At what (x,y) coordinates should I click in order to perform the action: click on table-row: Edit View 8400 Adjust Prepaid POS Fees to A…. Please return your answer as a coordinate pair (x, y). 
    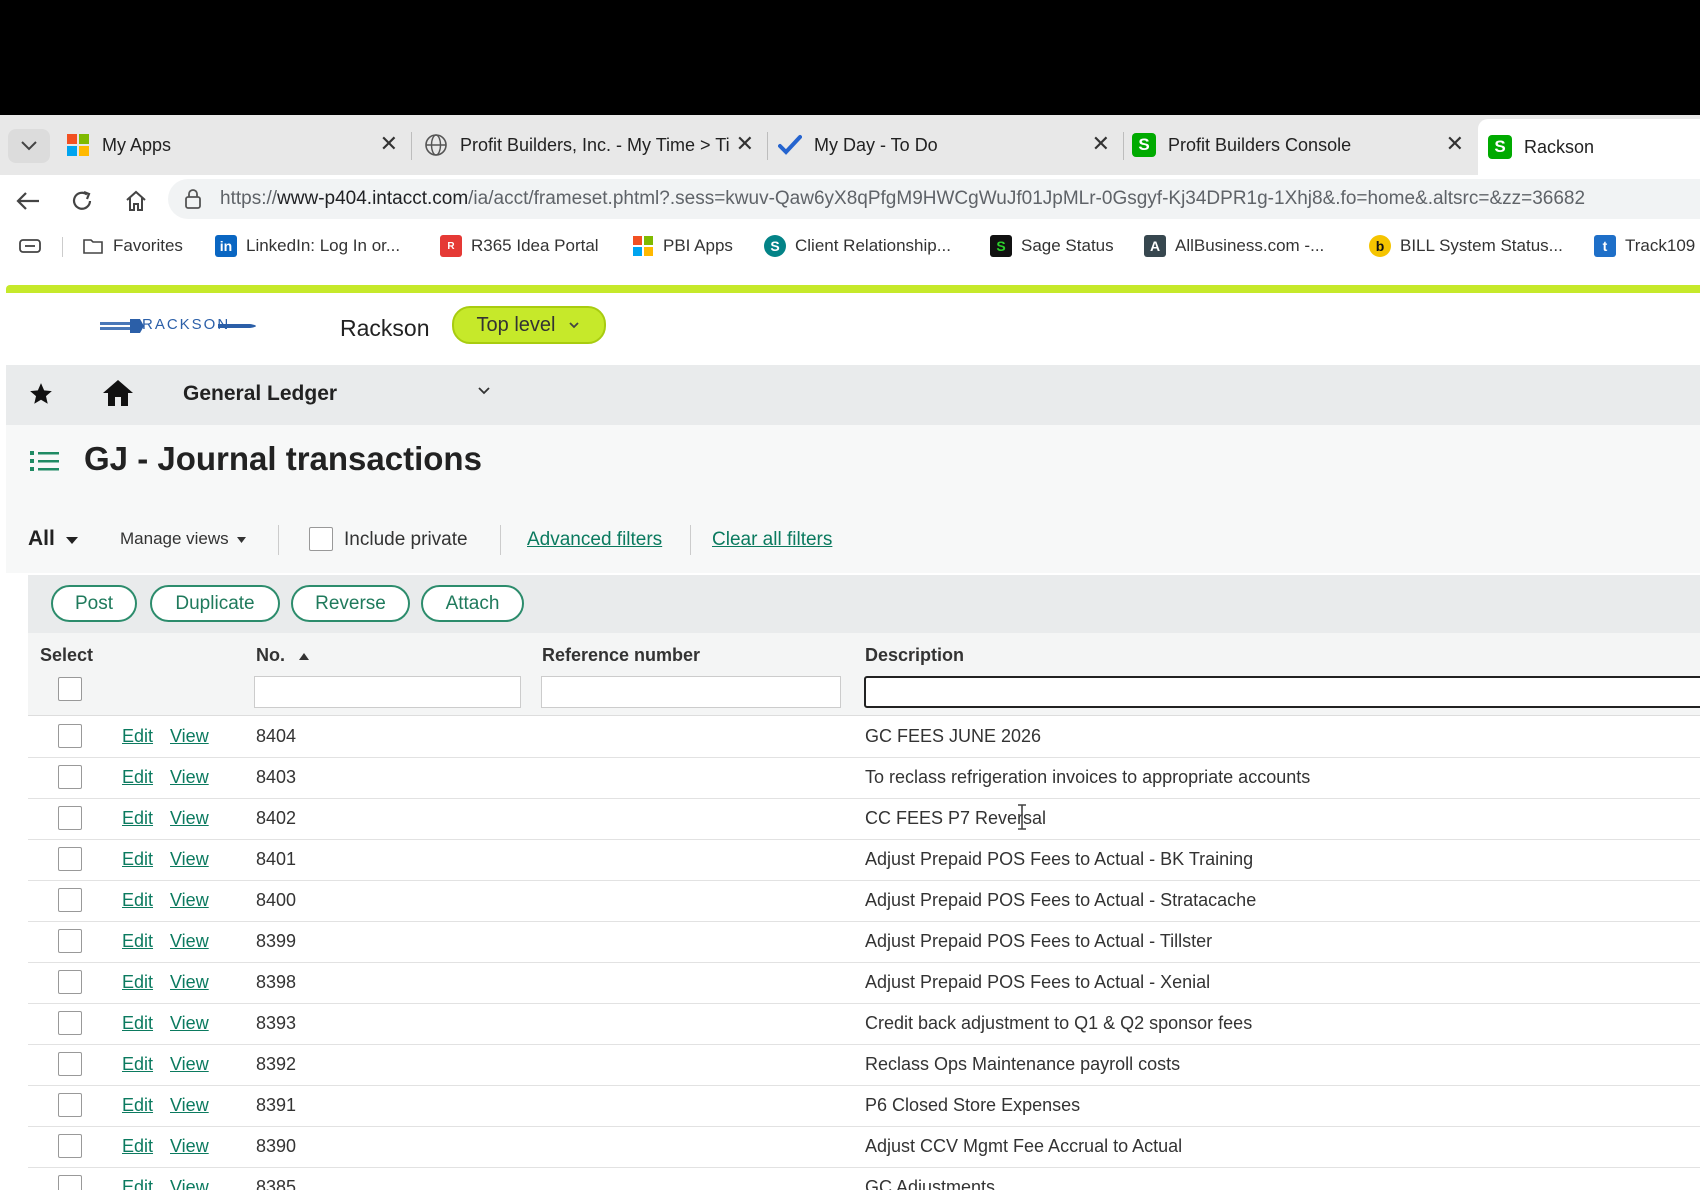
    Looking at the image, I should click on (864, 901).